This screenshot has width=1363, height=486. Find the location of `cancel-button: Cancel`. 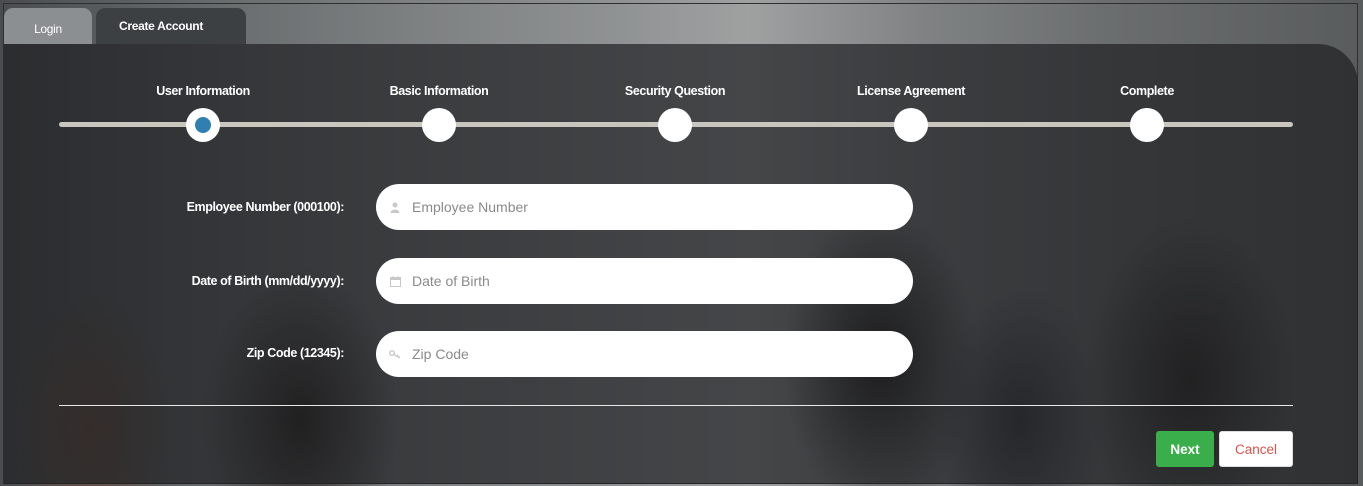

cancel-button: Cancel is located at coordinates (1256, 449).